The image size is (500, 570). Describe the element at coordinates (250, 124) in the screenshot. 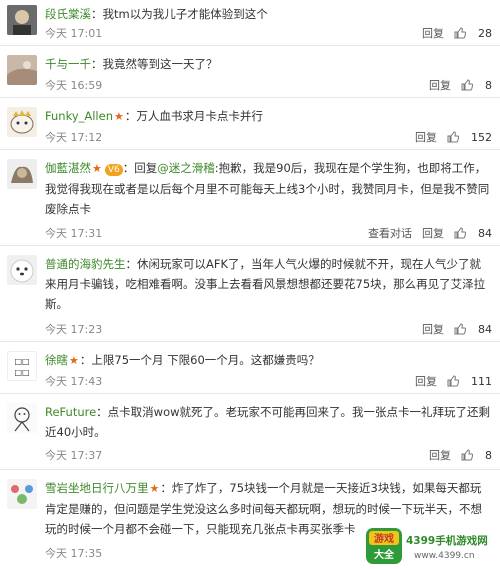

I see `comment-item: Funky_Allen★：万人血书求月卡点卡并行 今天 17:12 回复 152` at that location.